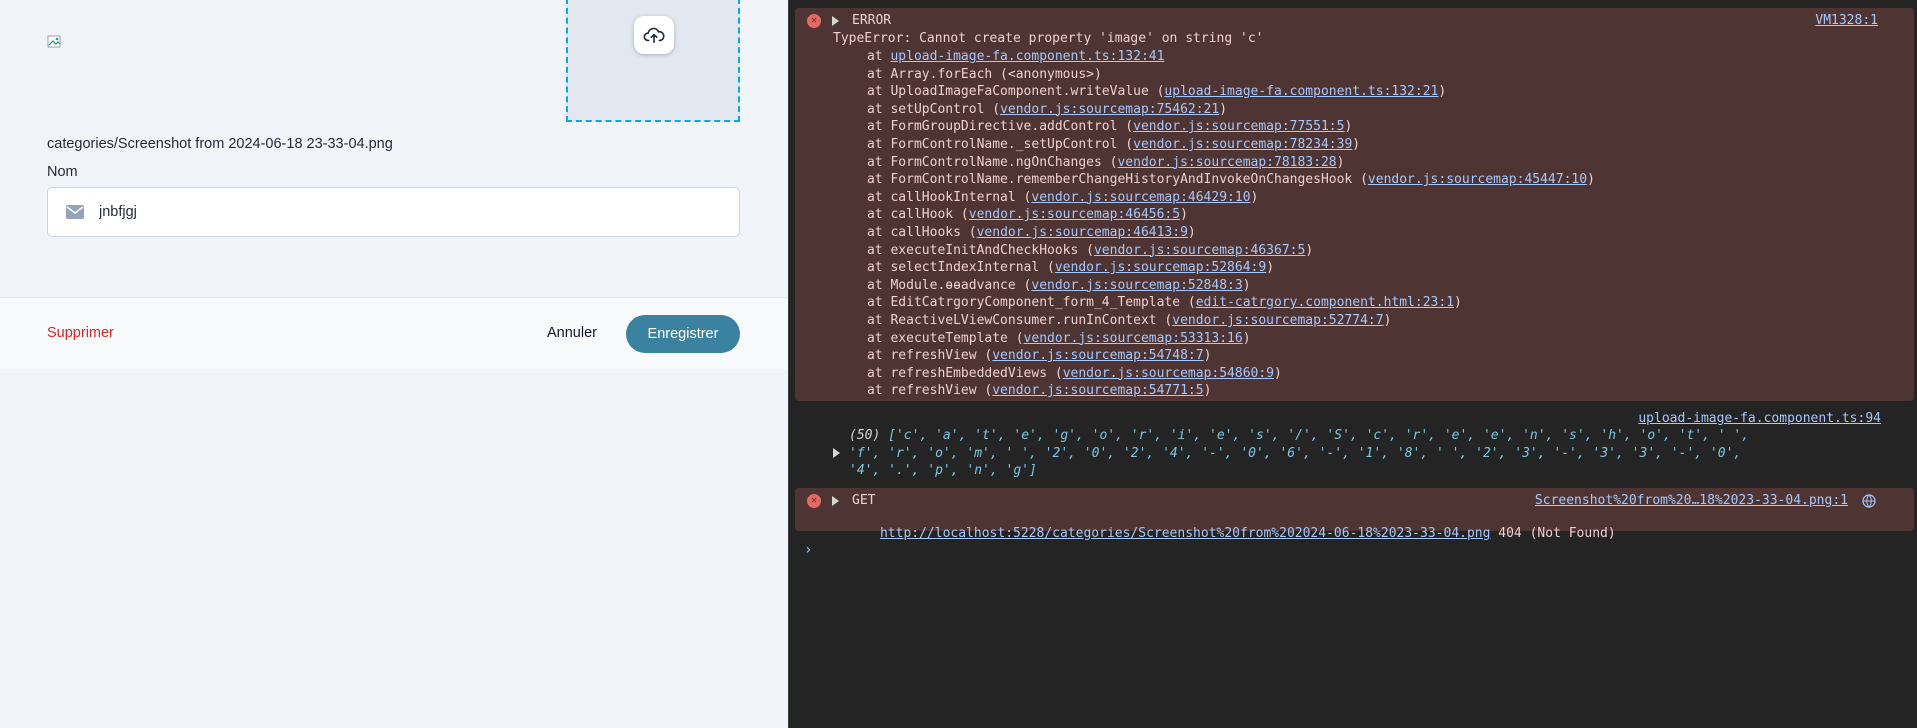 This screenshot has height=728, width=1917. I want to click on name-input, so click(389, 212).